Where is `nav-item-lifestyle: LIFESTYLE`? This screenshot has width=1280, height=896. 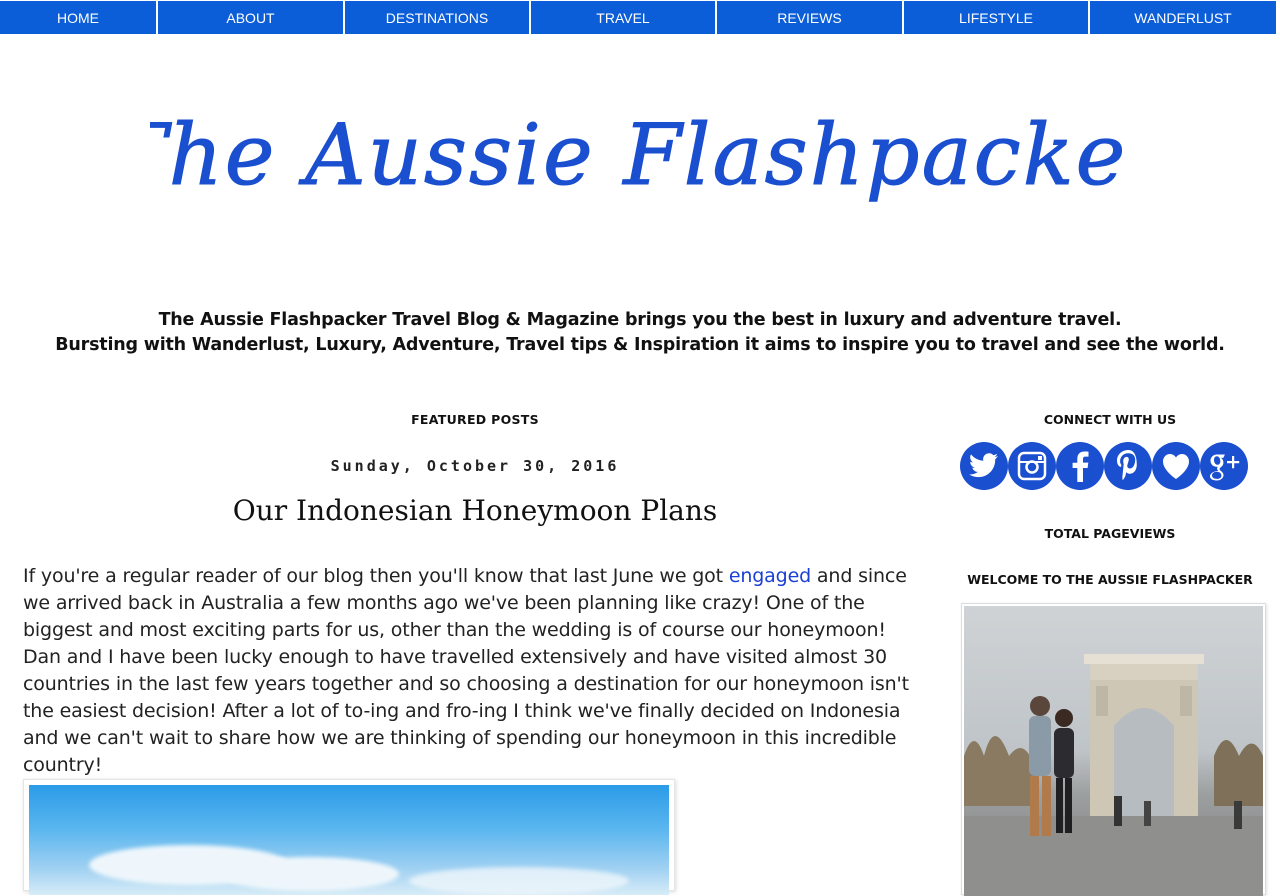
nav-item-lifestyle: LIFESTYLE is located at coordinates (996, 17).